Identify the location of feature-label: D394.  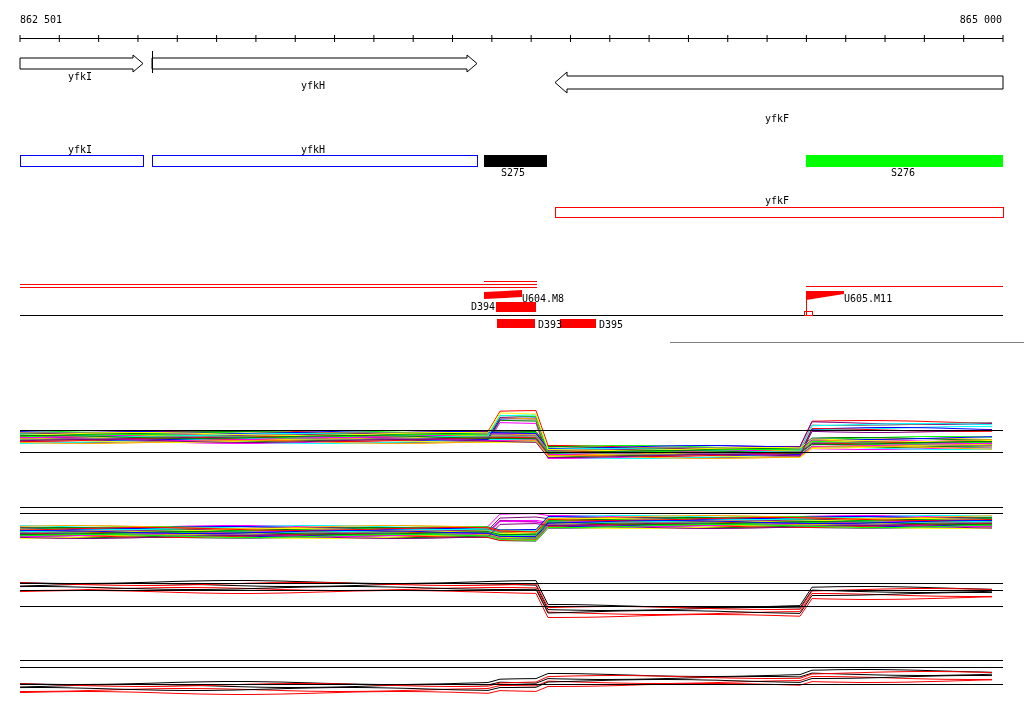
(483, 306).